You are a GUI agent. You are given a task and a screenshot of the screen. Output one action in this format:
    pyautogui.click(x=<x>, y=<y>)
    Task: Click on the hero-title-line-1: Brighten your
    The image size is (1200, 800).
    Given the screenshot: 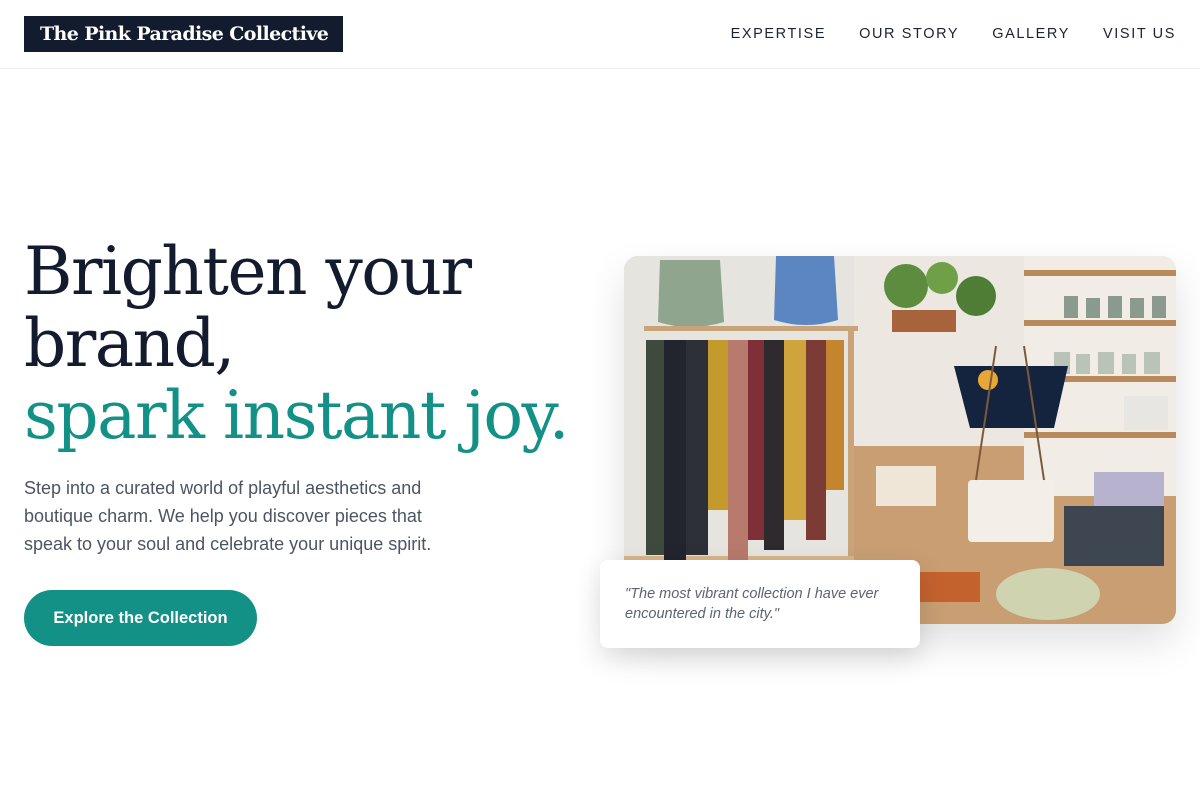 What is the action you would take?
    pyautogui.click(x=248, y=271)
    